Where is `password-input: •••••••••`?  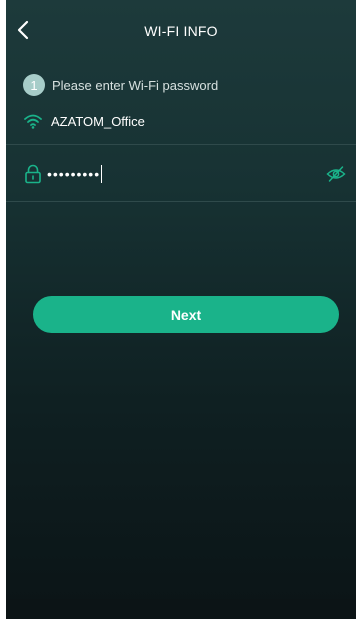
password-input: ••••••••• is located at coordinates (177, 174).